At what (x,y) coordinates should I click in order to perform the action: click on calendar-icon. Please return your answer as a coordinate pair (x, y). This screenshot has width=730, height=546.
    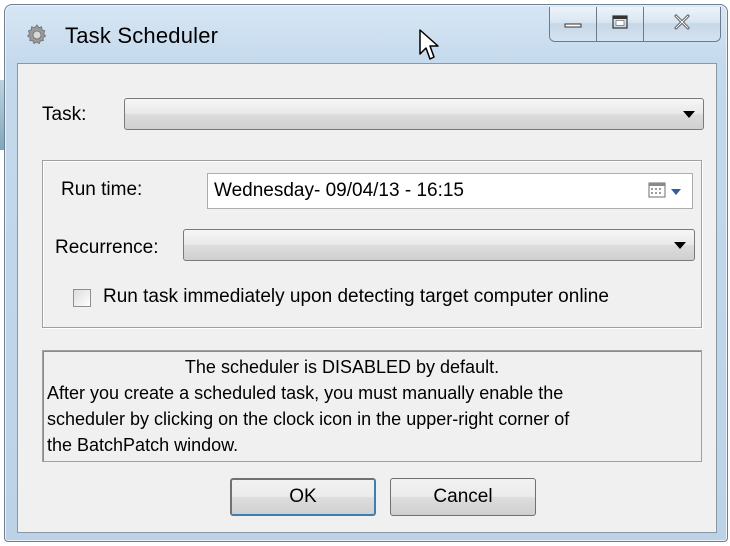
    Looking at the image, I should click on (657, 192).